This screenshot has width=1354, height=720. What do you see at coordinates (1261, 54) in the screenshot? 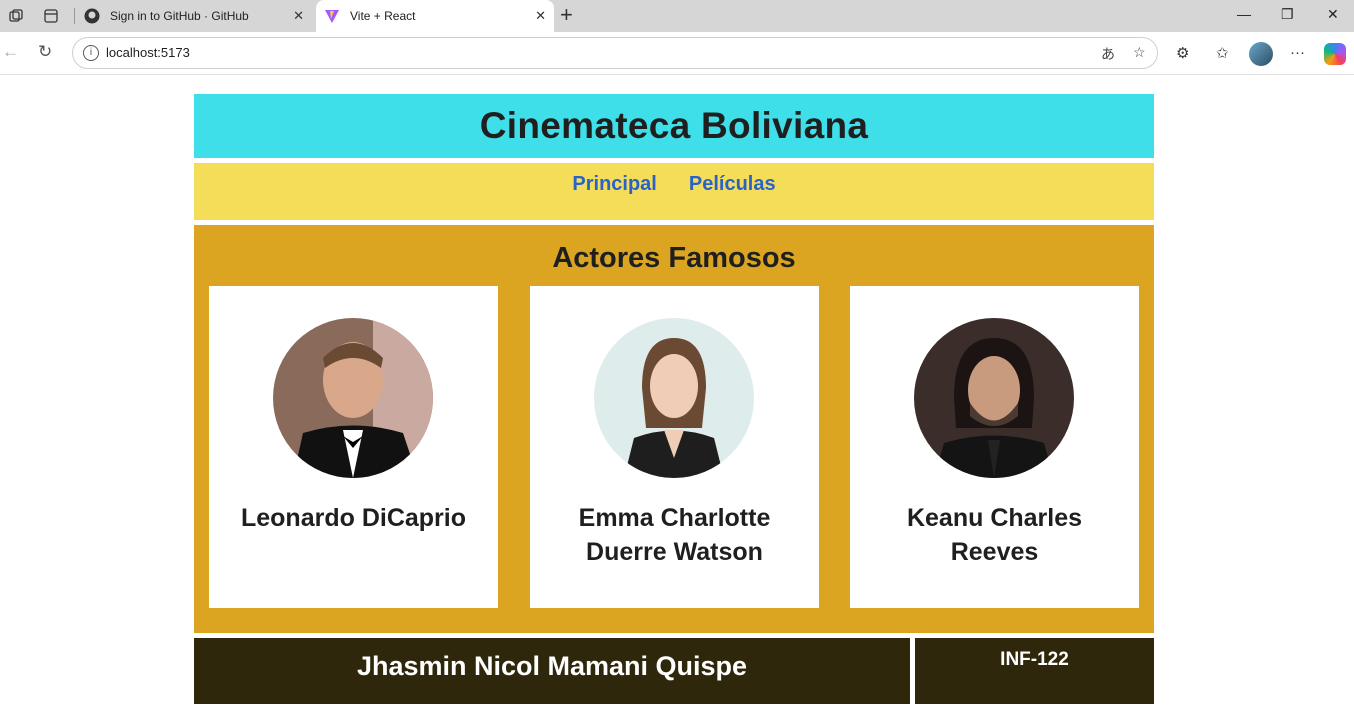
I see `profile-avatar` at bounding box center [1261, 54].